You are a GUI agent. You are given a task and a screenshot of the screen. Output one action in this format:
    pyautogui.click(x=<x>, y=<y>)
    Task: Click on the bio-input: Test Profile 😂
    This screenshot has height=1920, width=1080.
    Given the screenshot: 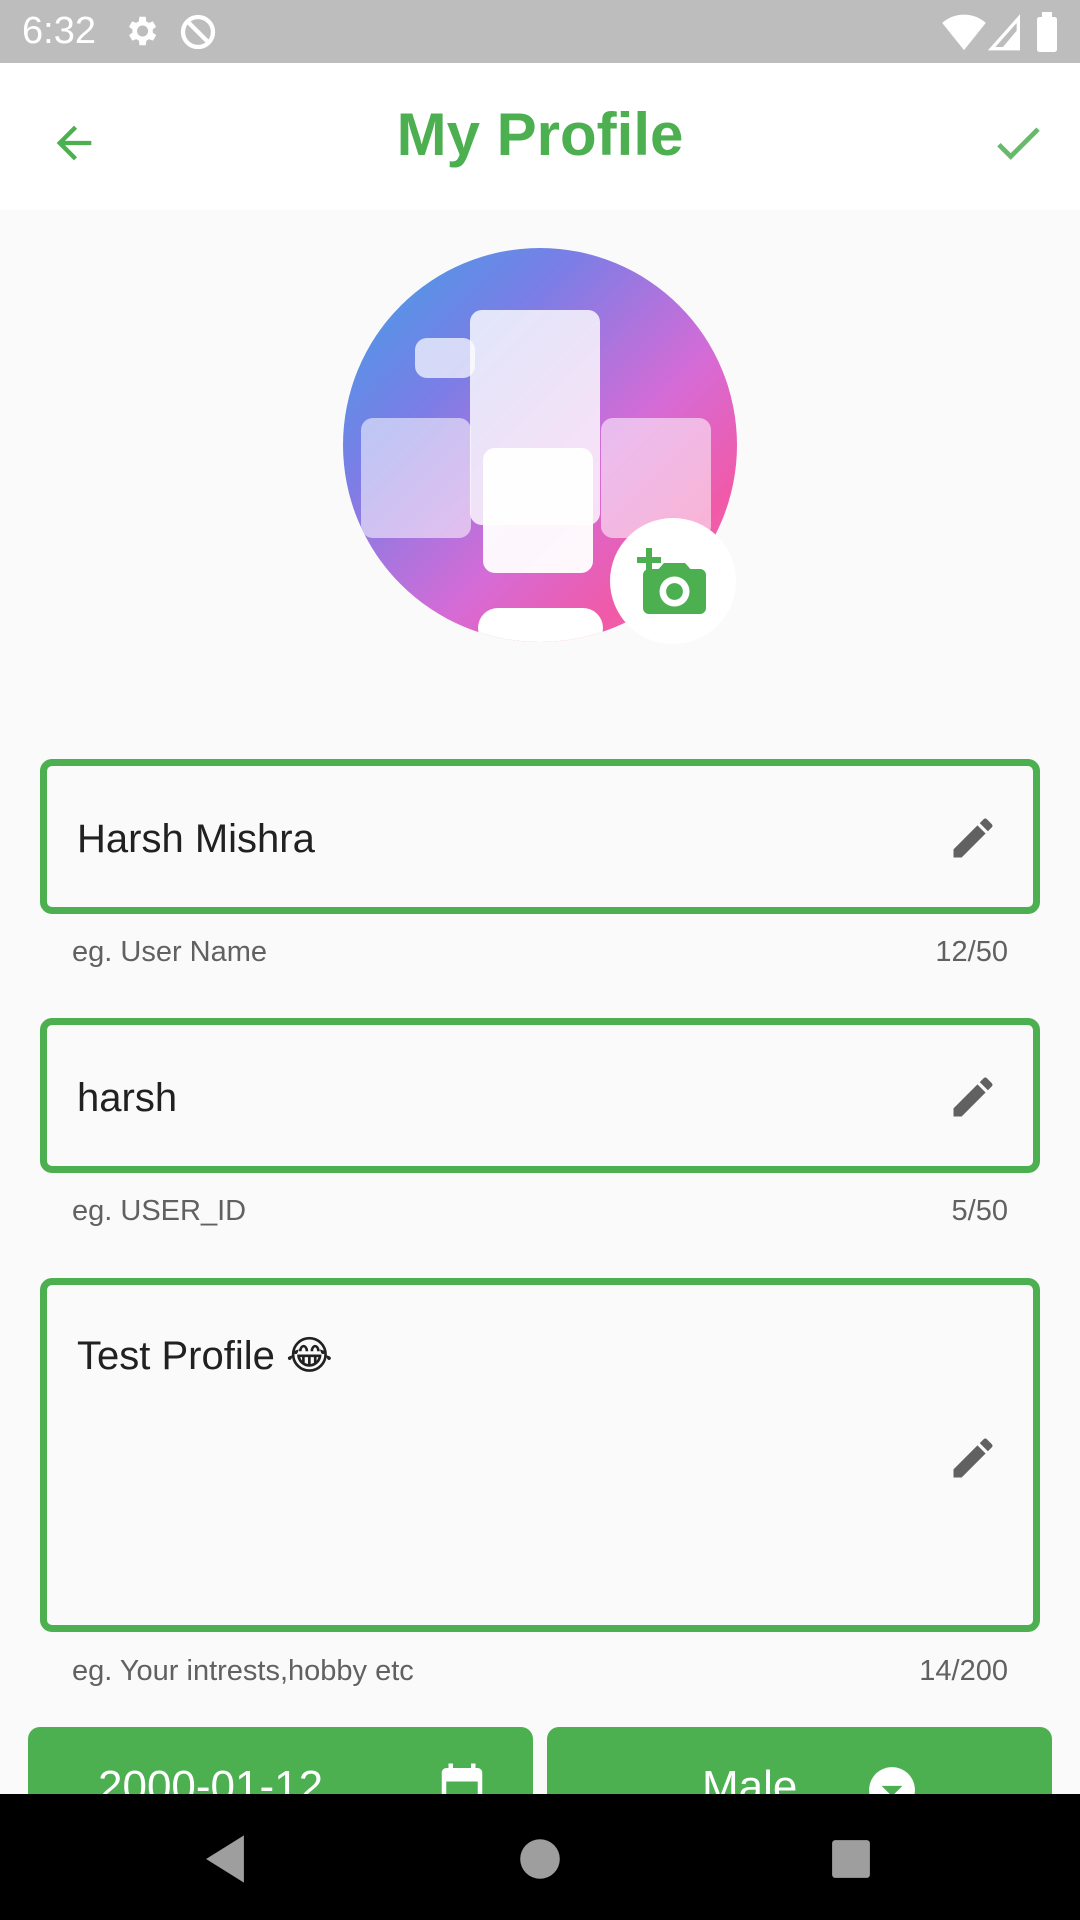 What is the action you would take?
    pyautogui.click(x=205, y=1356)
    